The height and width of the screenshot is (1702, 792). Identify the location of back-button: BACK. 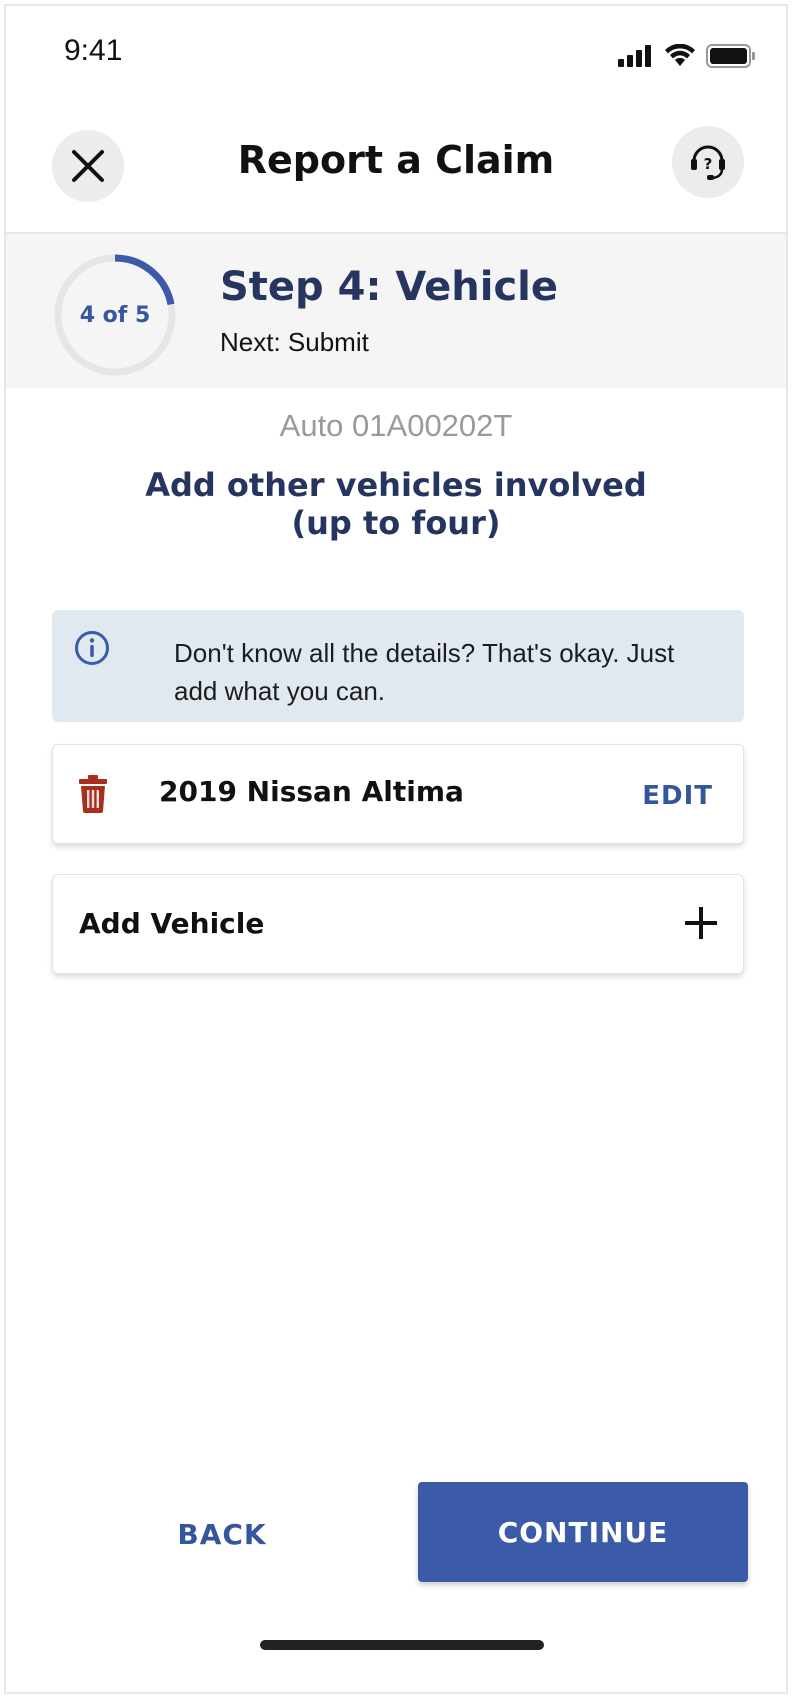
(222, 1534).